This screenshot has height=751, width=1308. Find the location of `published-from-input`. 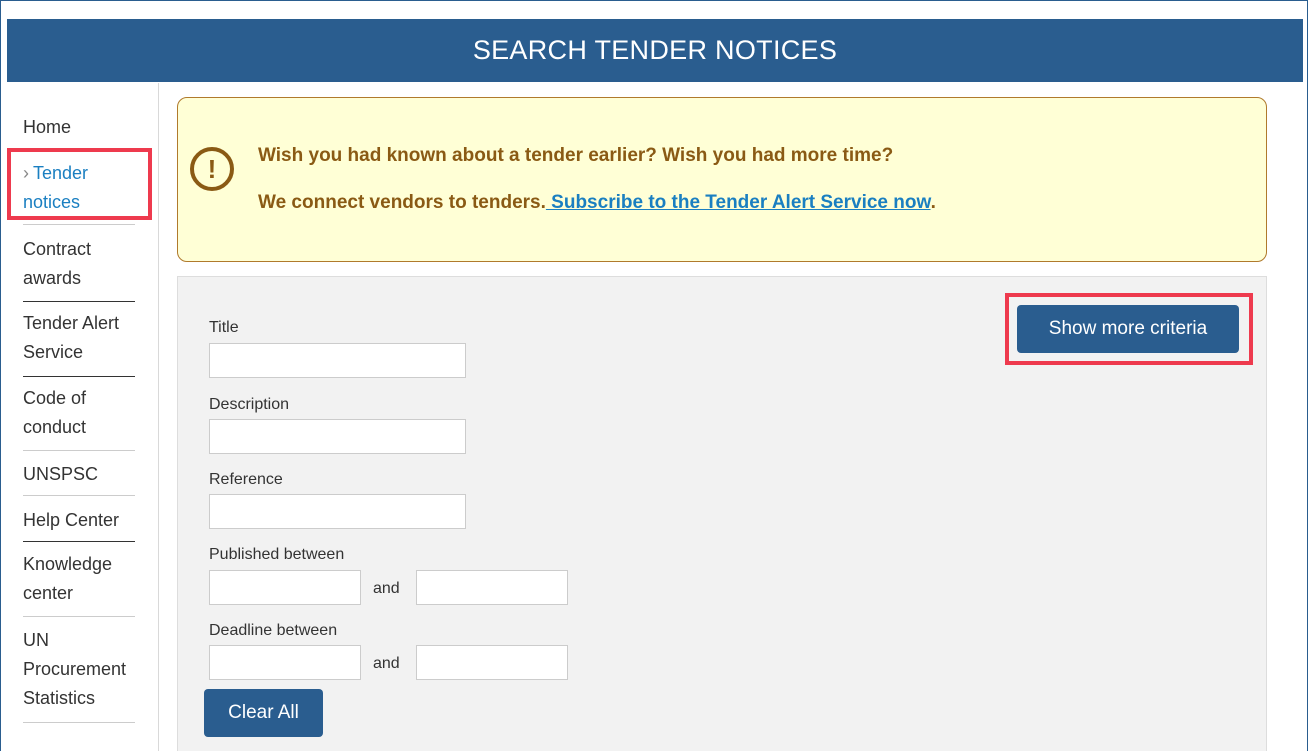

published-from-input is located at coordinates (285, 587).